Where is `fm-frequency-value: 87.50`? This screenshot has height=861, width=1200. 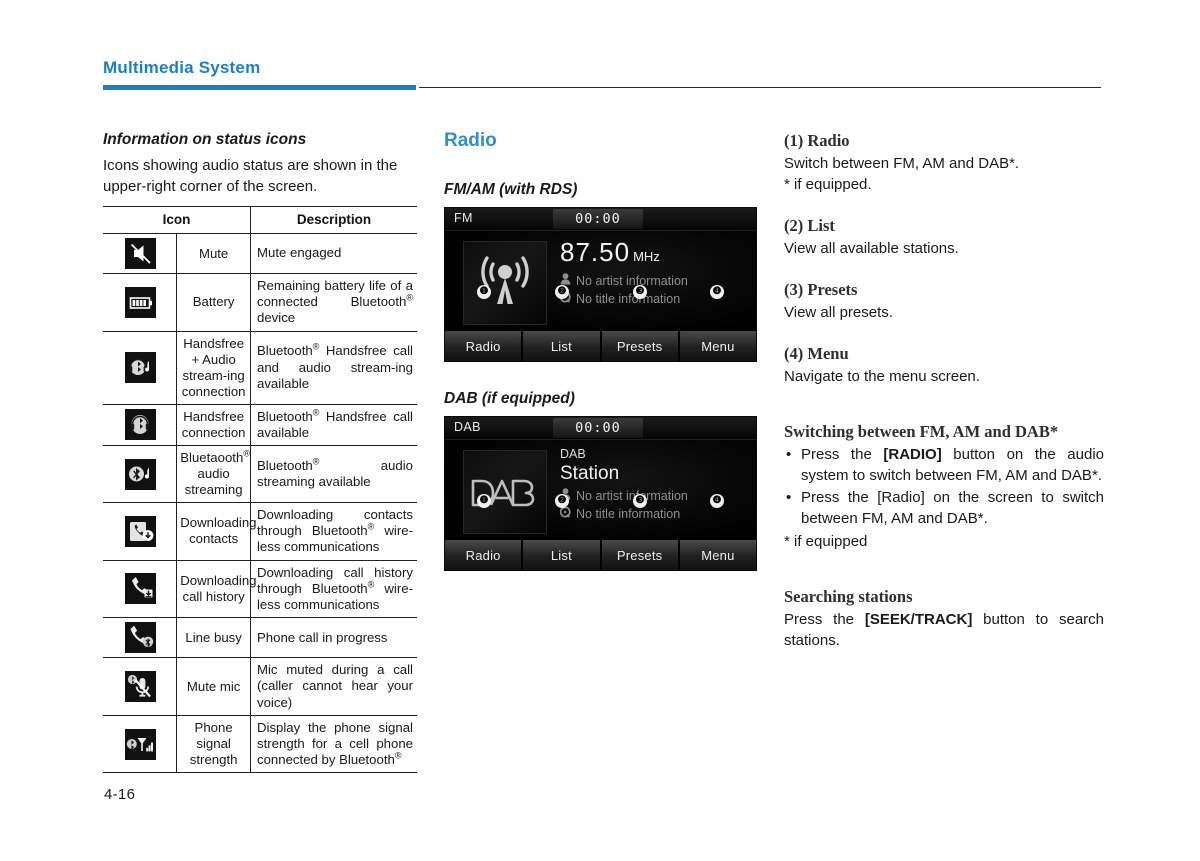
fm-frequency-value: 87.50 is located at coordinates (595, 252).